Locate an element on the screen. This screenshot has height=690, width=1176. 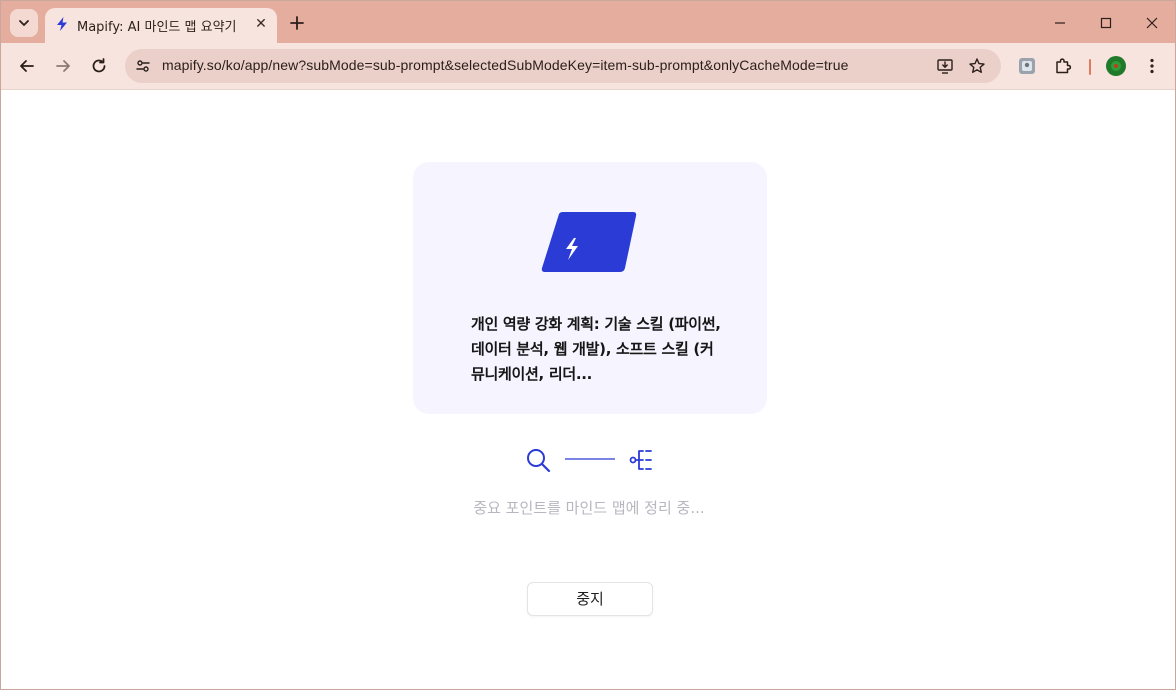
tab-mapify: Mapify: AI 마인드 맵 요약기 ✕ is located at coordinates (161, 25).